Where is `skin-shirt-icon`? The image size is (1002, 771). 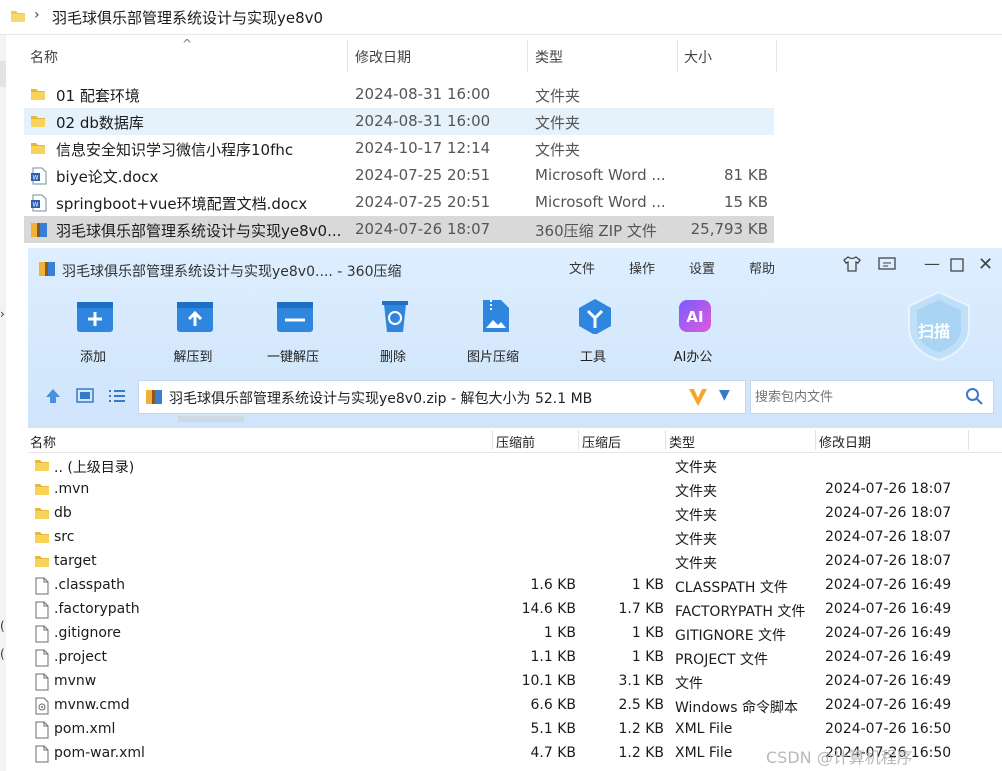
skin-shirt-icon is located at coordinates (852, 266).